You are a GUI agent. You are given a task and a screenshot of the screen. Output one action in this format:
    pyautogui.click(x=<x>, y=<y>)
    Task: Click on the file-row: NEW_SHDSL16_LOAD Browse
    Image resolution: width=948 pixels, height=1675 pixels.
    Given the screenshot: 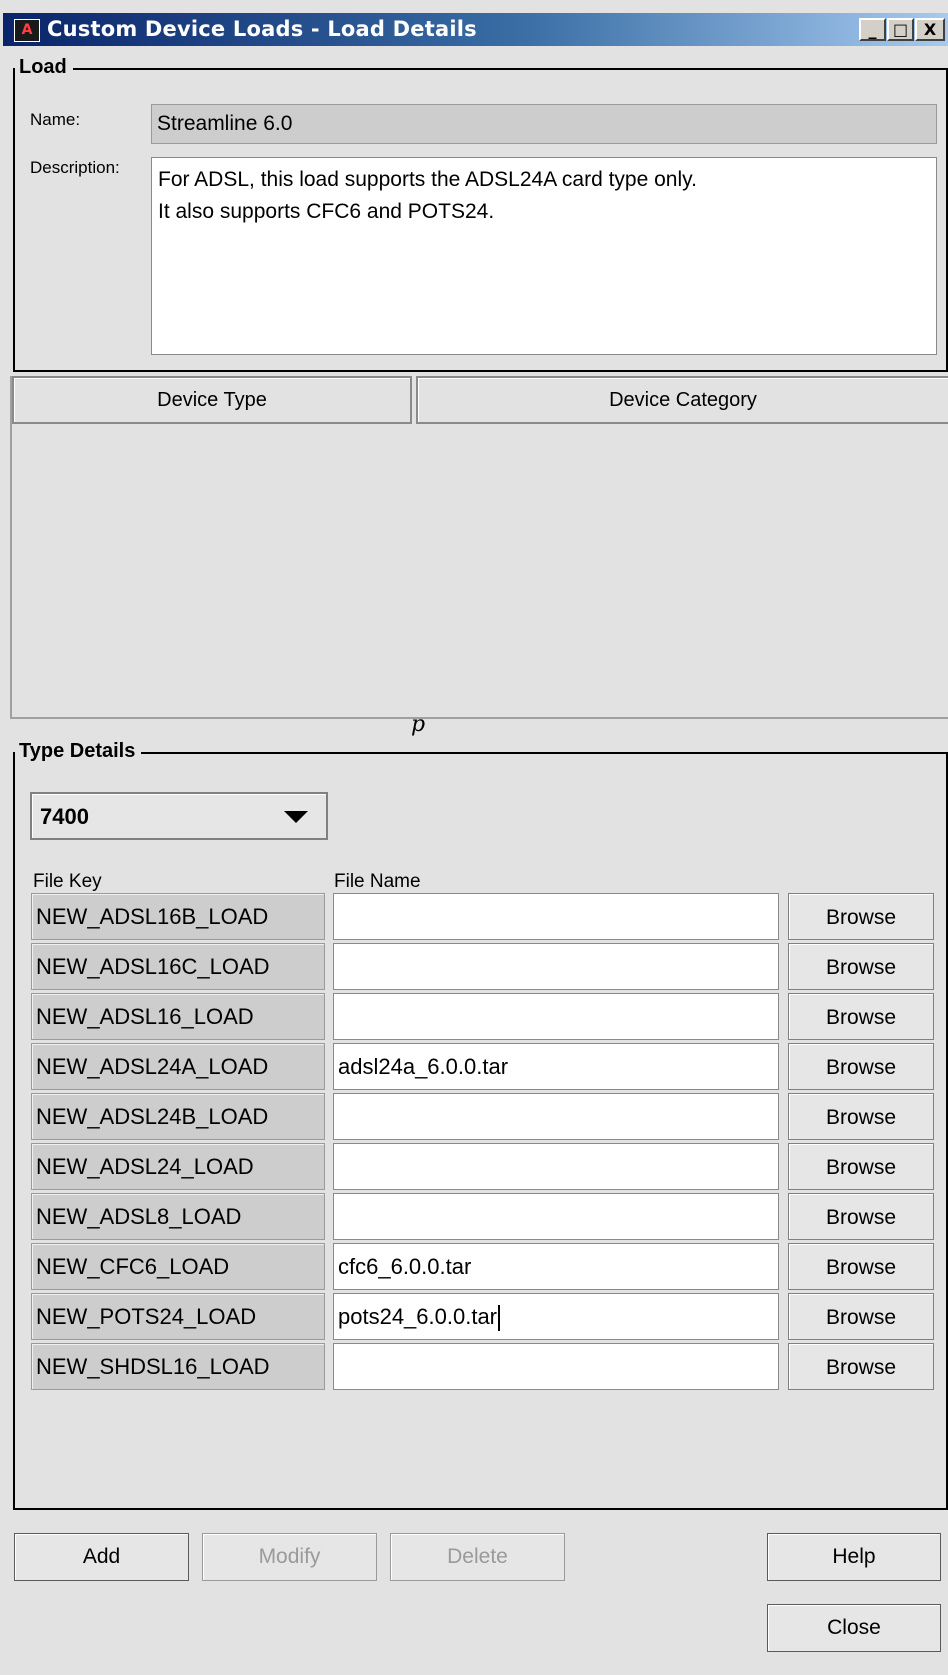 What is the action you would take?
    pyautogui.click(x=474, y=1368)
    